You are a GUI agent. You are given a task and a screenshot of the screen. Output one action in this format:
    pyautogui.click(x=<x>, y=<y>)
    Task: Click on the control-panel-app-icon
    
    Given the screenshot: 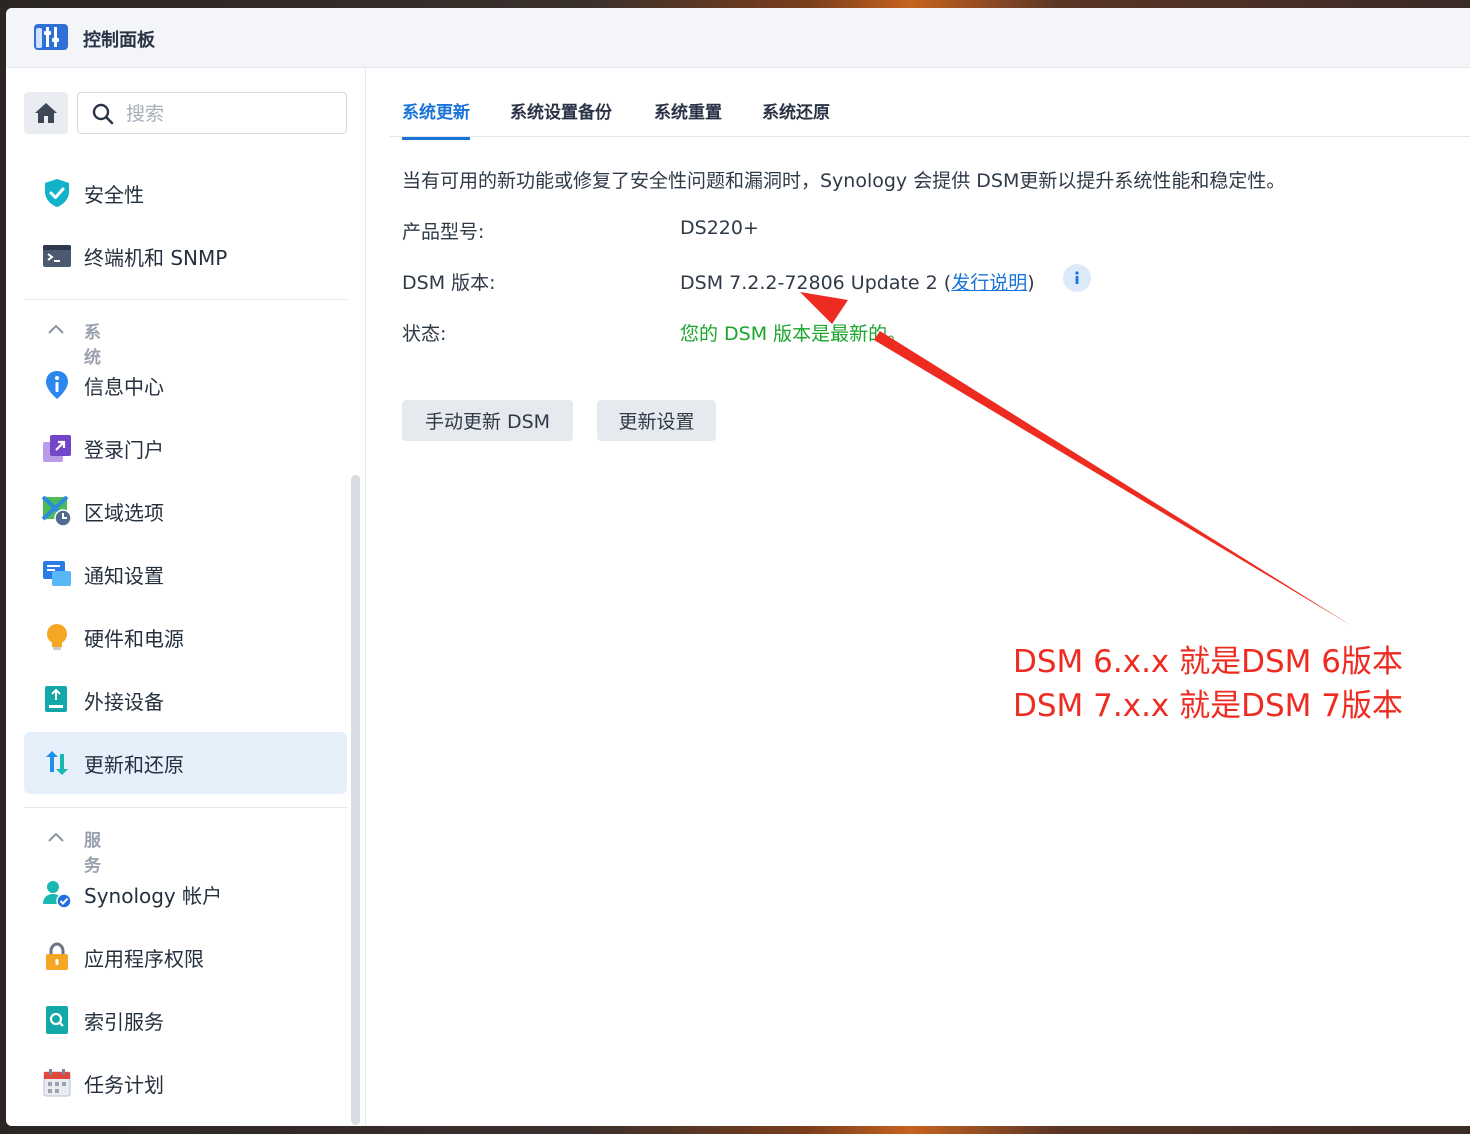 What is the action you would take?
    pyautogui.click(x=51, y=37)
    